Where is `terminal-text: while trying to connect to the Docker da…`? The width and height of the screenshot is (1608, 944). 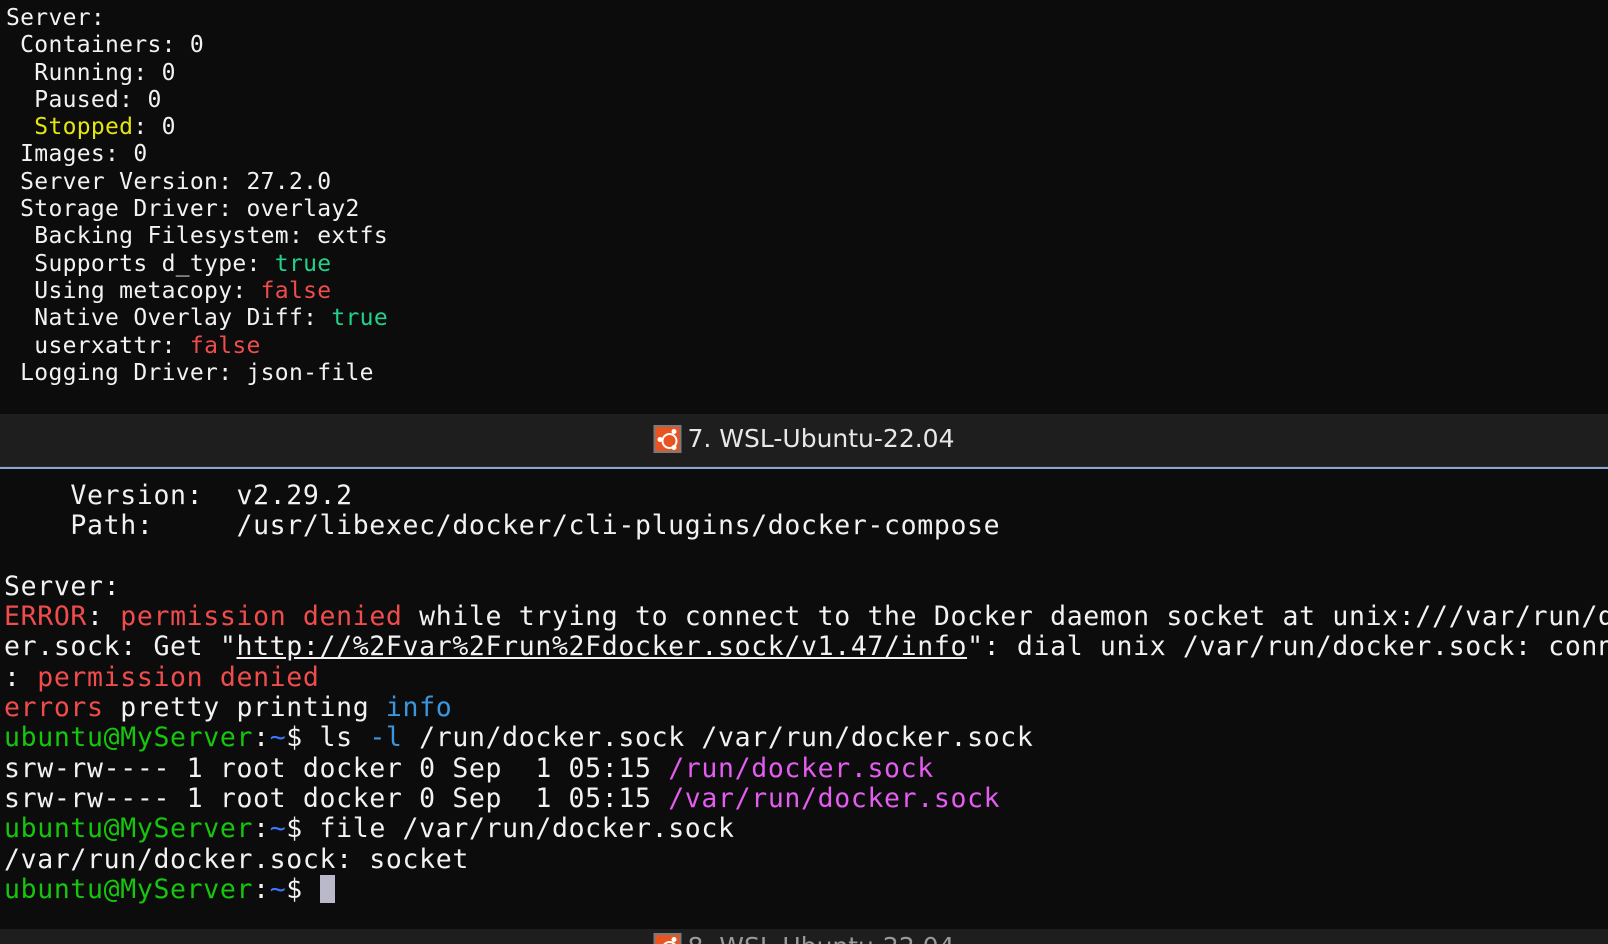
terminal-text: while trying to connect to the Docker da… is located at coordinates (1005, 617).